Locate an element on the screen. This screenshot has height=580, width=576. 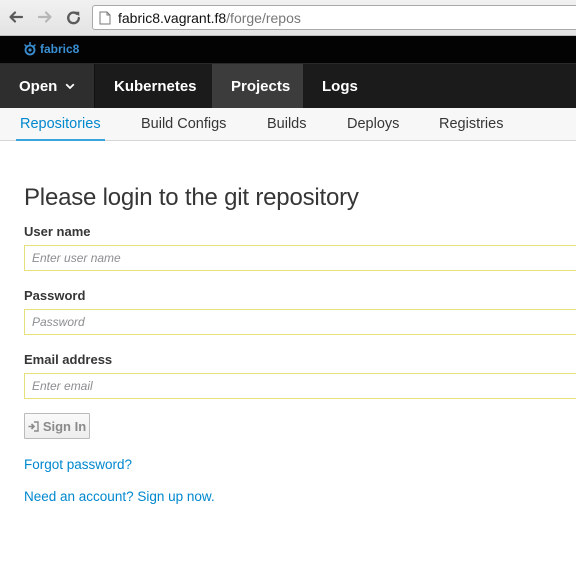
nav-item-projects: Projects is located at coordinates (257, 86).